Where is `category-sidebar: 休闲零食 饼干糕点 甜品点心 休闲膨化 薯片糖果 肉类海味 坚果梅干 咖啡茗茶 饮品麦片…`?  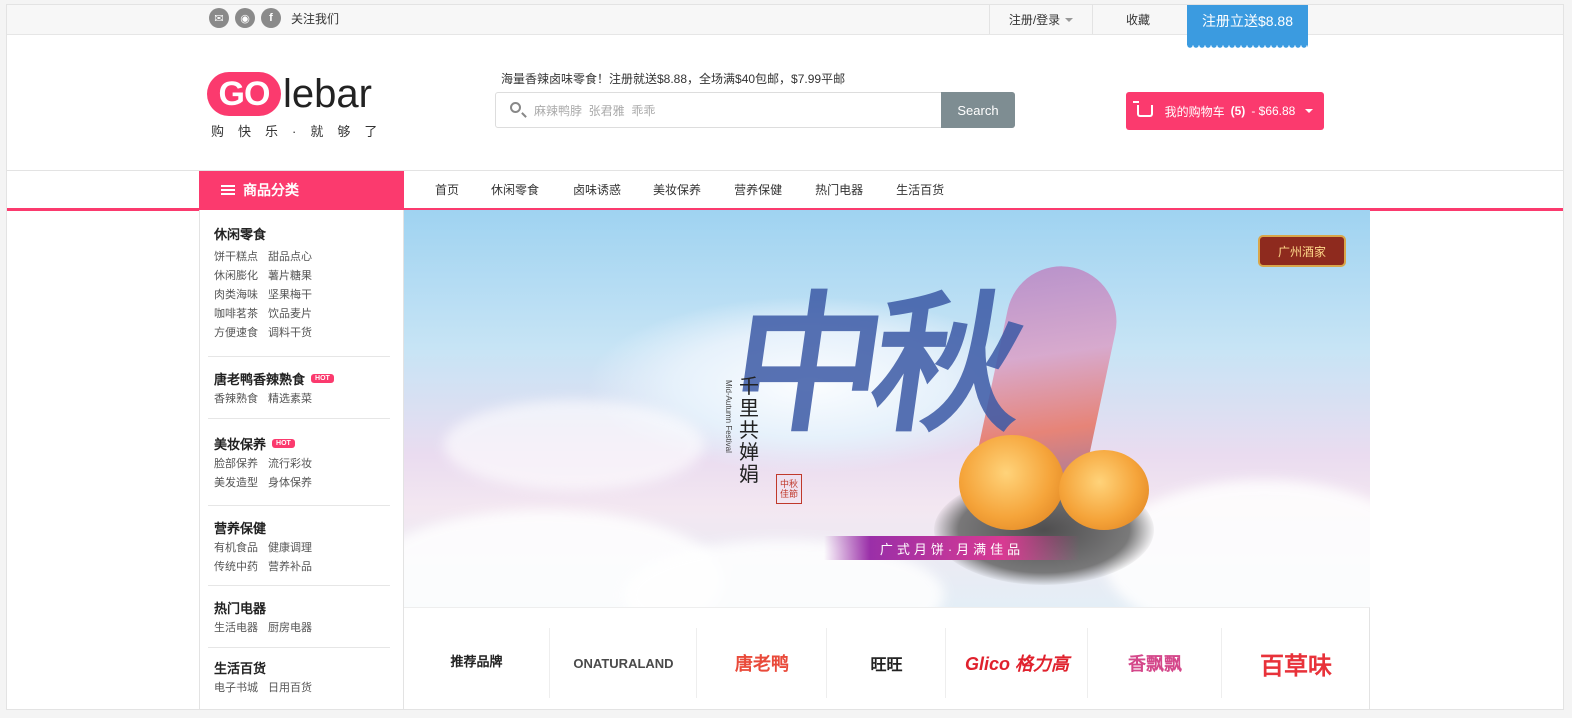 category-sidebar: 休闲零食 饼干糕点 甜品点心 休闲膨化 薯片糖果 肉类海味 坚果梅干 咖啡茗茶 饮品麦片… is located at coordinates (301, 459).